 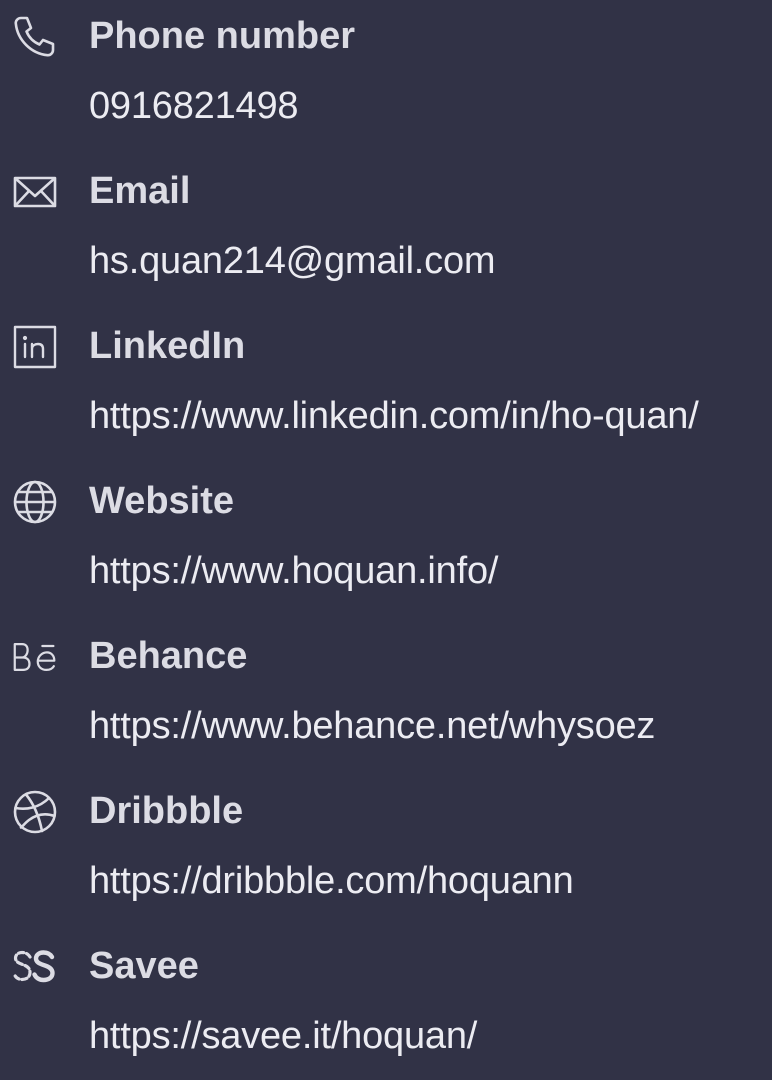 What do you see at coordinates (144, 966) in the screenshot?
I see `contact-label-savee: Savee` at bounding box center [144, 966].